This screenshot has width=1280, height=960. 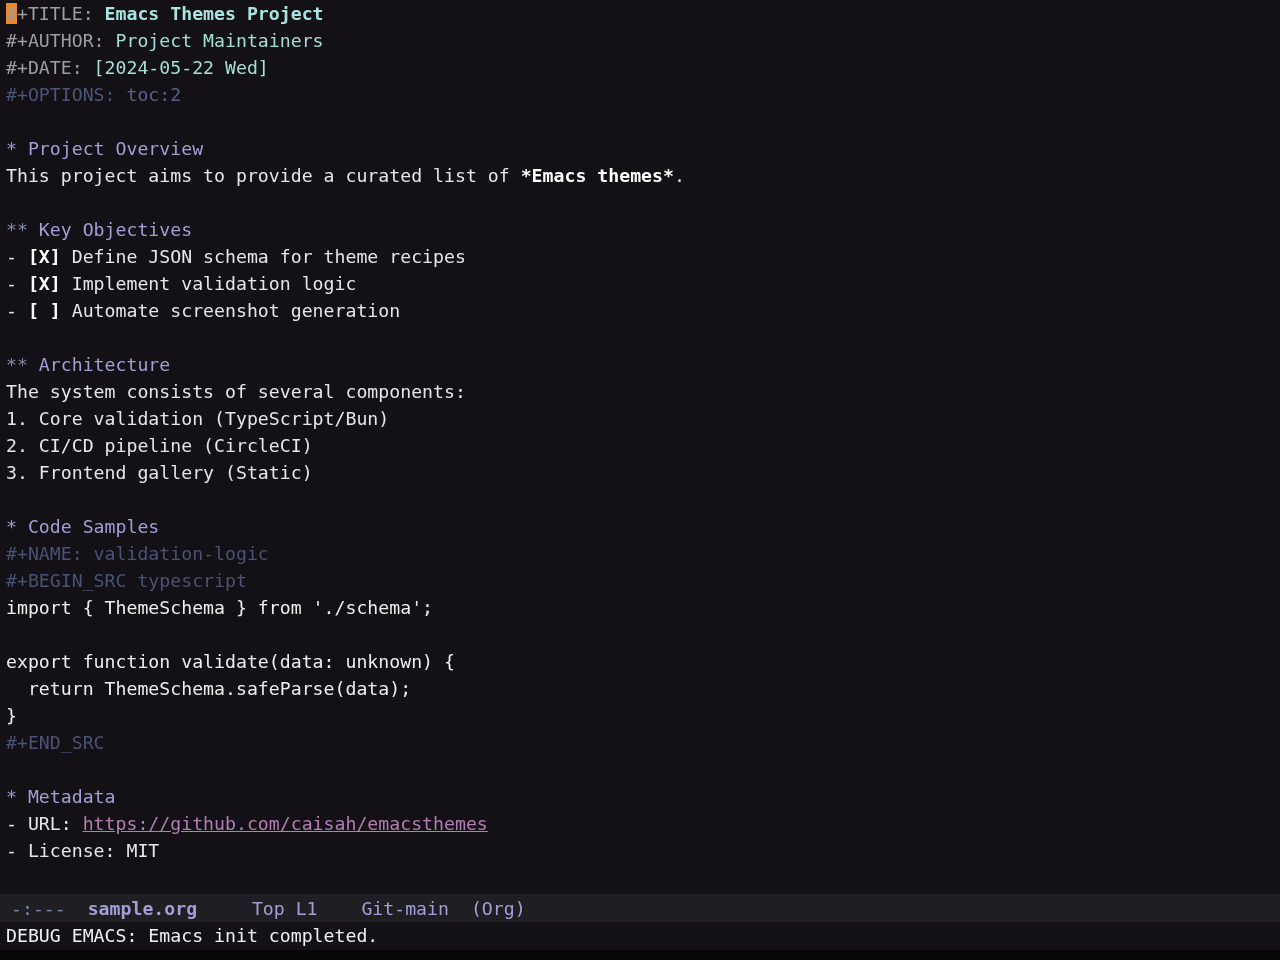 I want to click on checklist-item: - [X] Implement validation logic, so click(x=181, y=283).